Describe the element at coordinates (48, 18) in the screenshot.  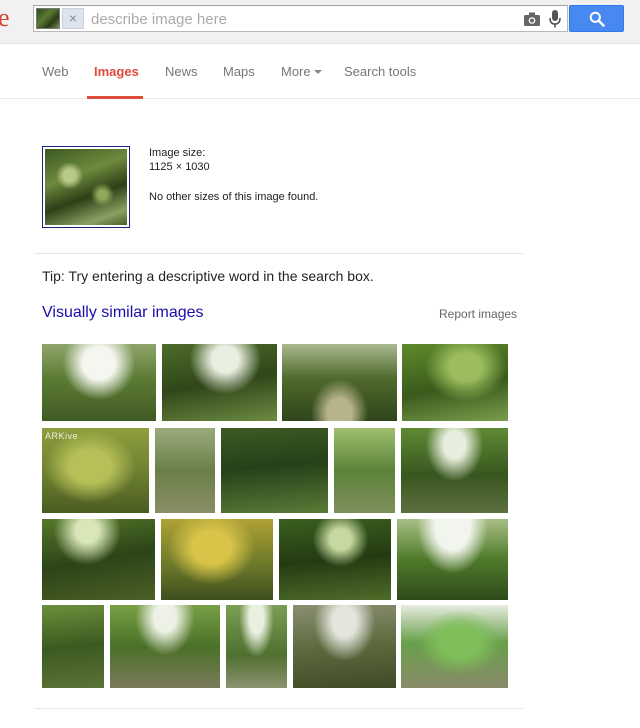
I see `query-image-chip` at that location.